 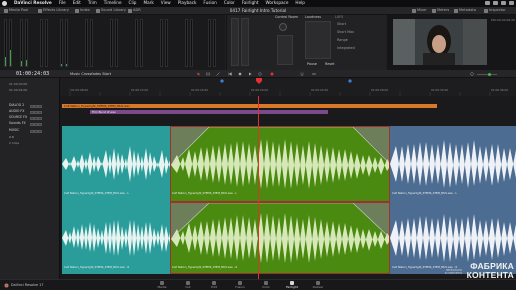 What do you see at coordinates (419, 11) in the screenshot?
I see `mixer-button: Mixer` at bounding box center [419, 11].